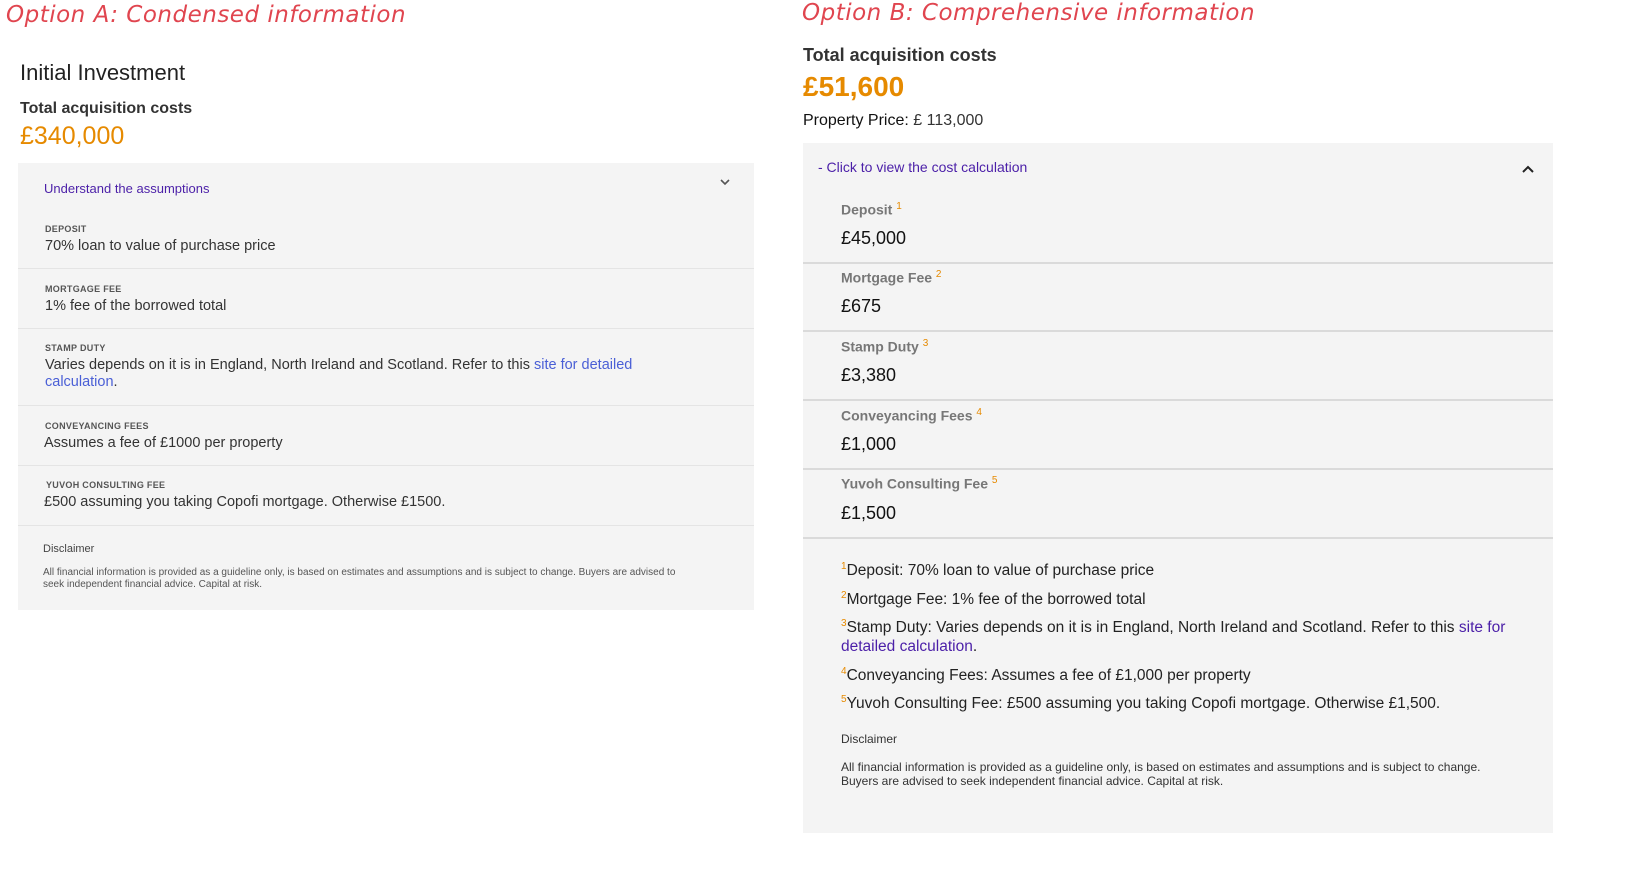  Describe the element at coordinates (163, 443) in the screenshot. I see `conveyancing-fees-text: Assumes a fee of £1000 per property` at that location.